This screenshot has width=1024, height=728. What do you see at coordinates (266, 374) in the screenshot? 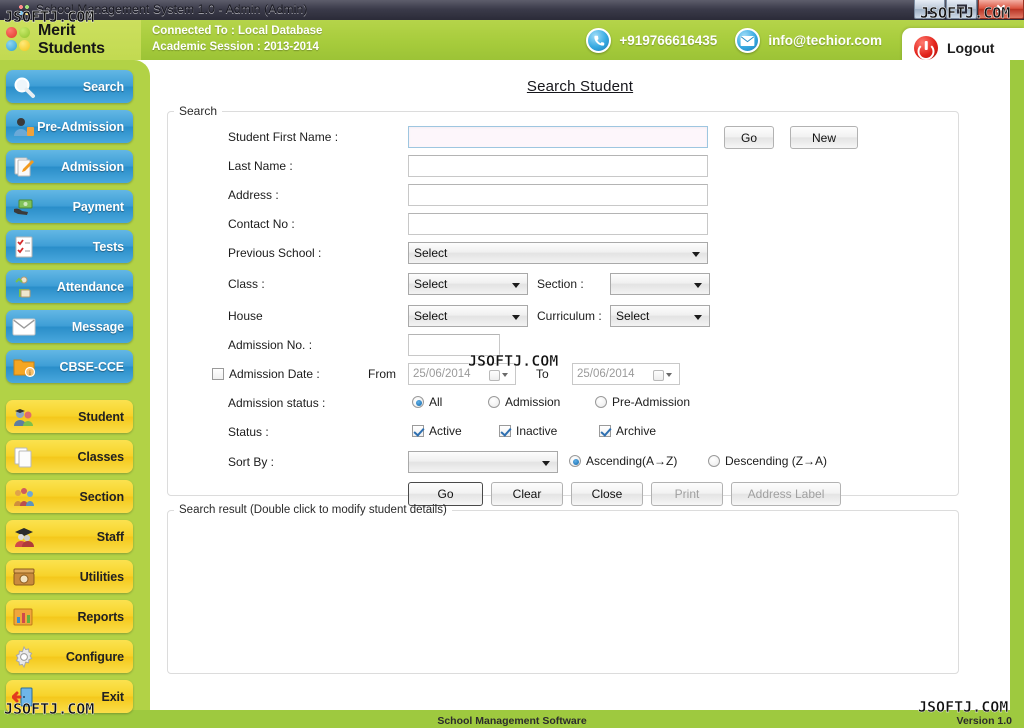
I see `admission-date-checkbox: Admission Date :` at bounding box center [266, 374].